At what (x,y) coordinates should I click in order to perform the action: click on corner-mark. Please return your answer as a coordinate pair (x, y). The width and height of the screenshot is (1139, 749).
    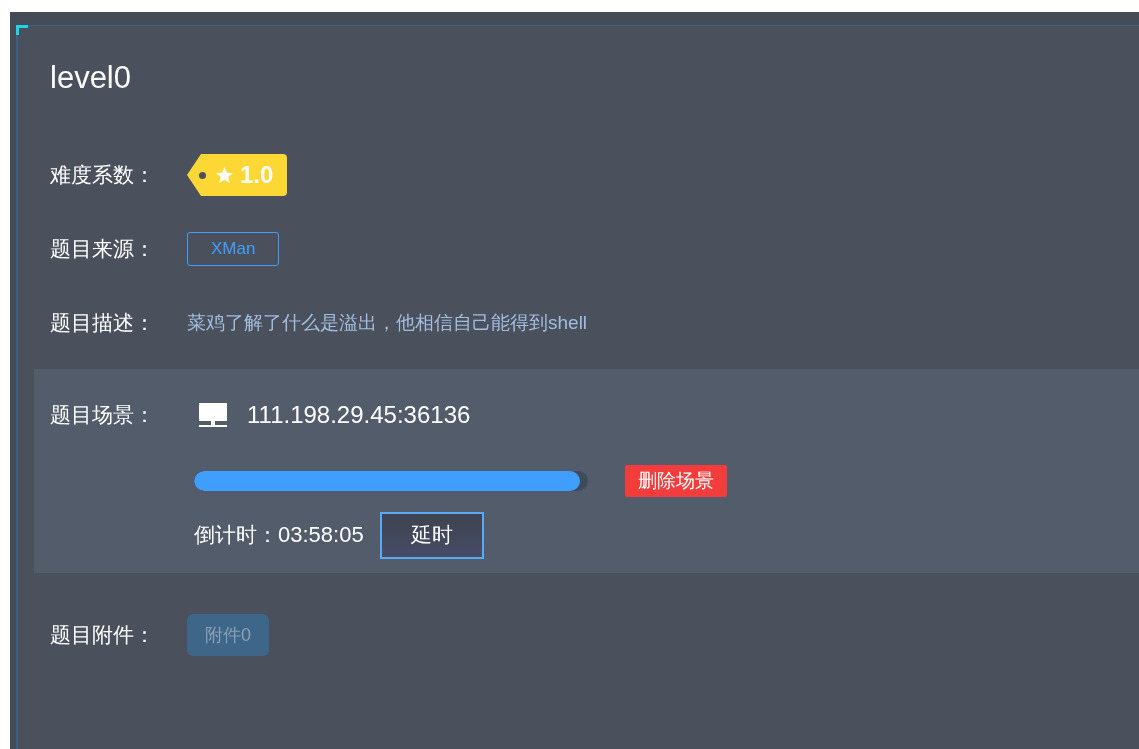
    Looking at the image, I should click on (22, 30).